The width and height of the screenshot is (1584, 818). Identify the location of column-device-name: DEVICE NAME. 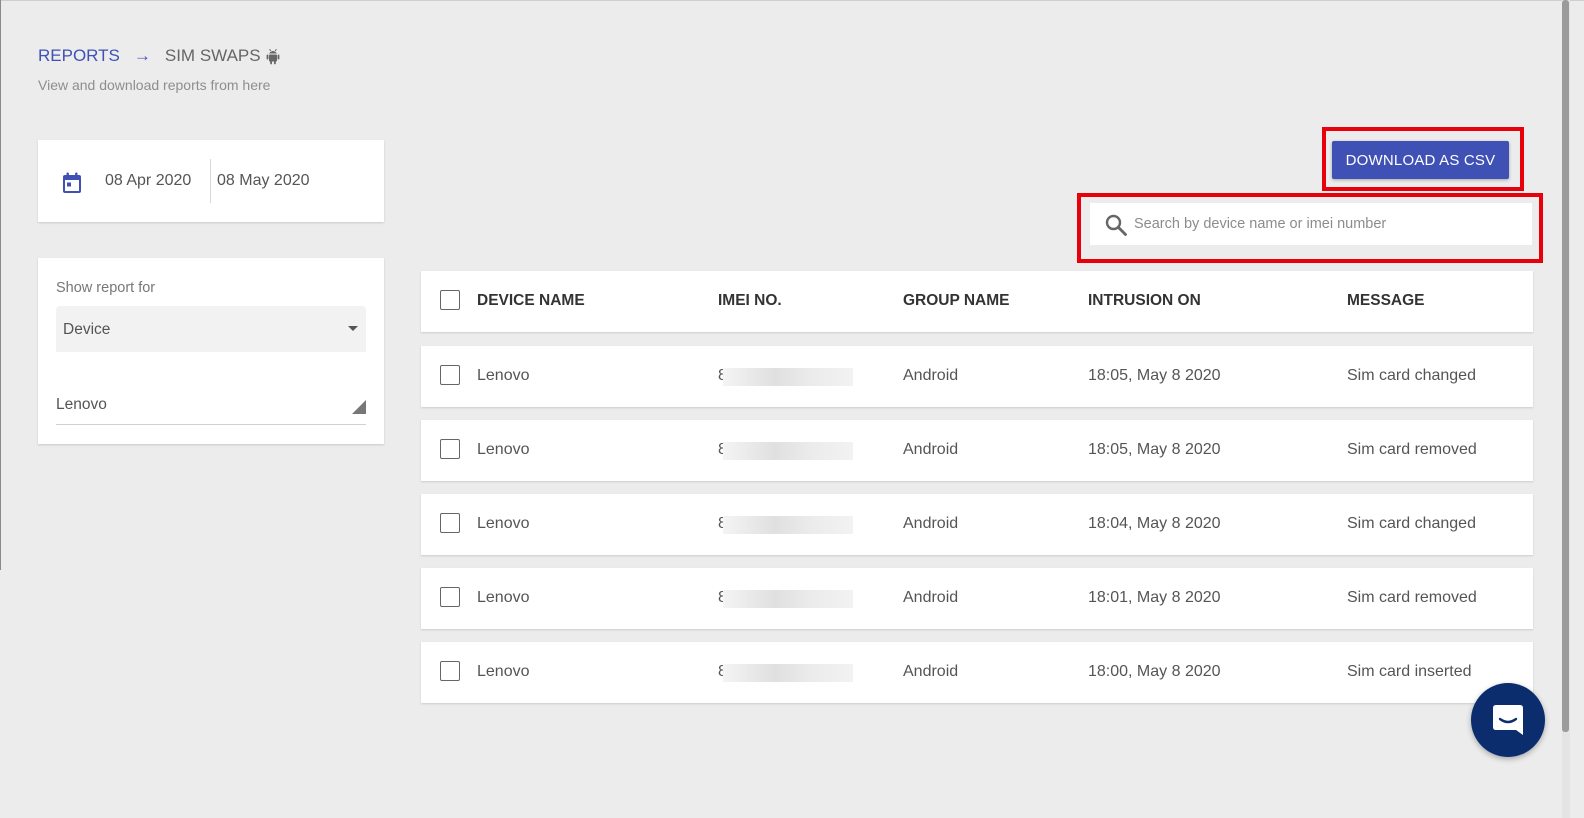
(531, 301).